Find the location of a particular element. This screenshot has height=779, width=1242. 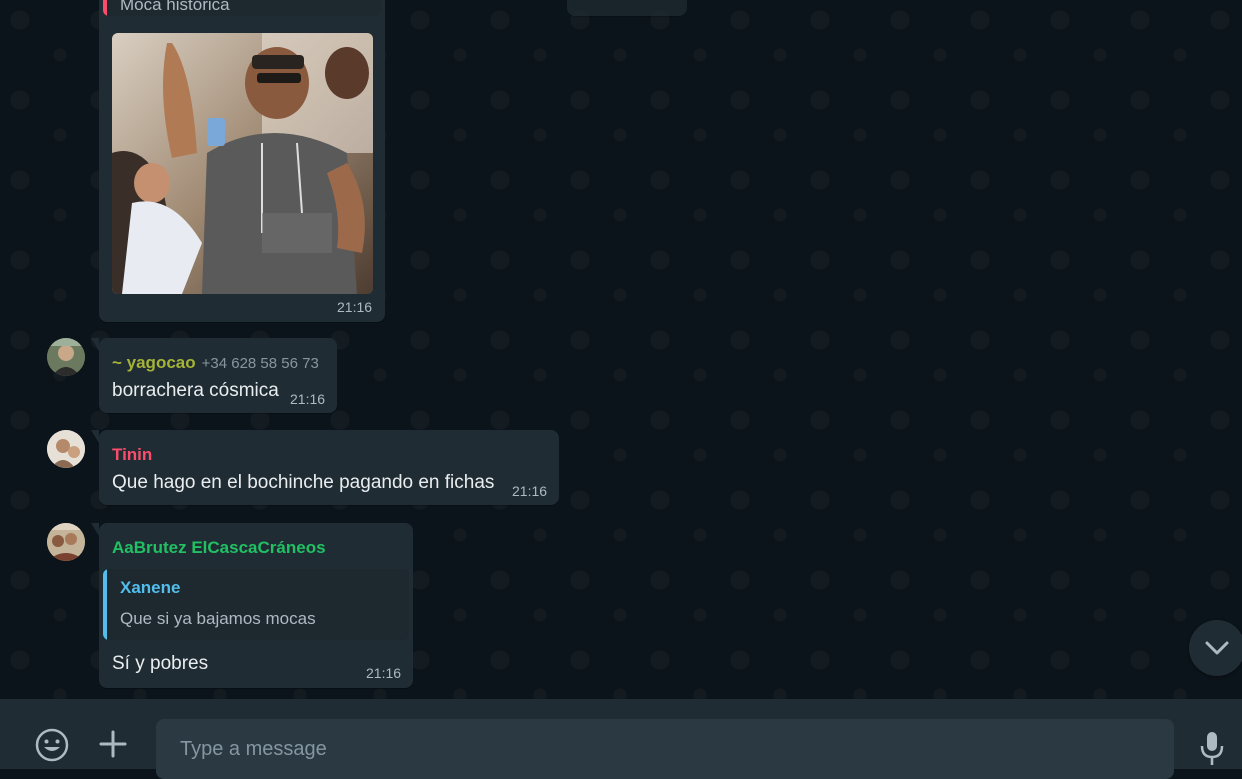

image-message-bubble: Moca histórica 21:16 is located at coordinates (242, 161).